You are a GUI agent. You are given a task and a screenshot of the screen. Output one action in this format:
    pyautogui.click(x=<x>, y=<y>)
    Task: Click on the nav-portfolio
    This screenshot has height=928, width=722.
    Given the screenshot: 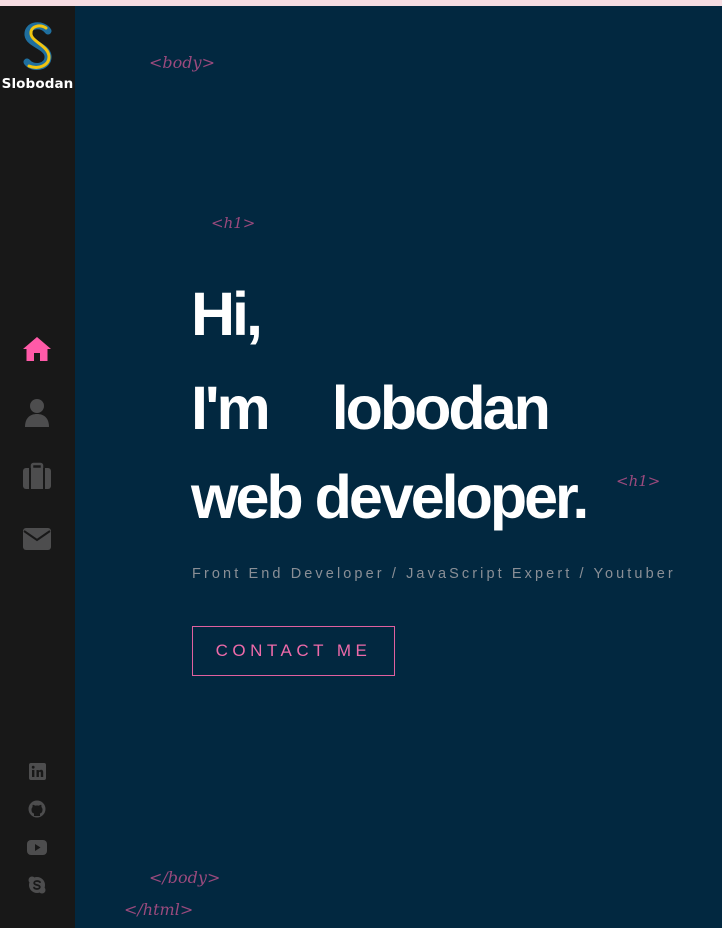 What is the action you would take?
    pyautogui.click(x=37, y=476)
    